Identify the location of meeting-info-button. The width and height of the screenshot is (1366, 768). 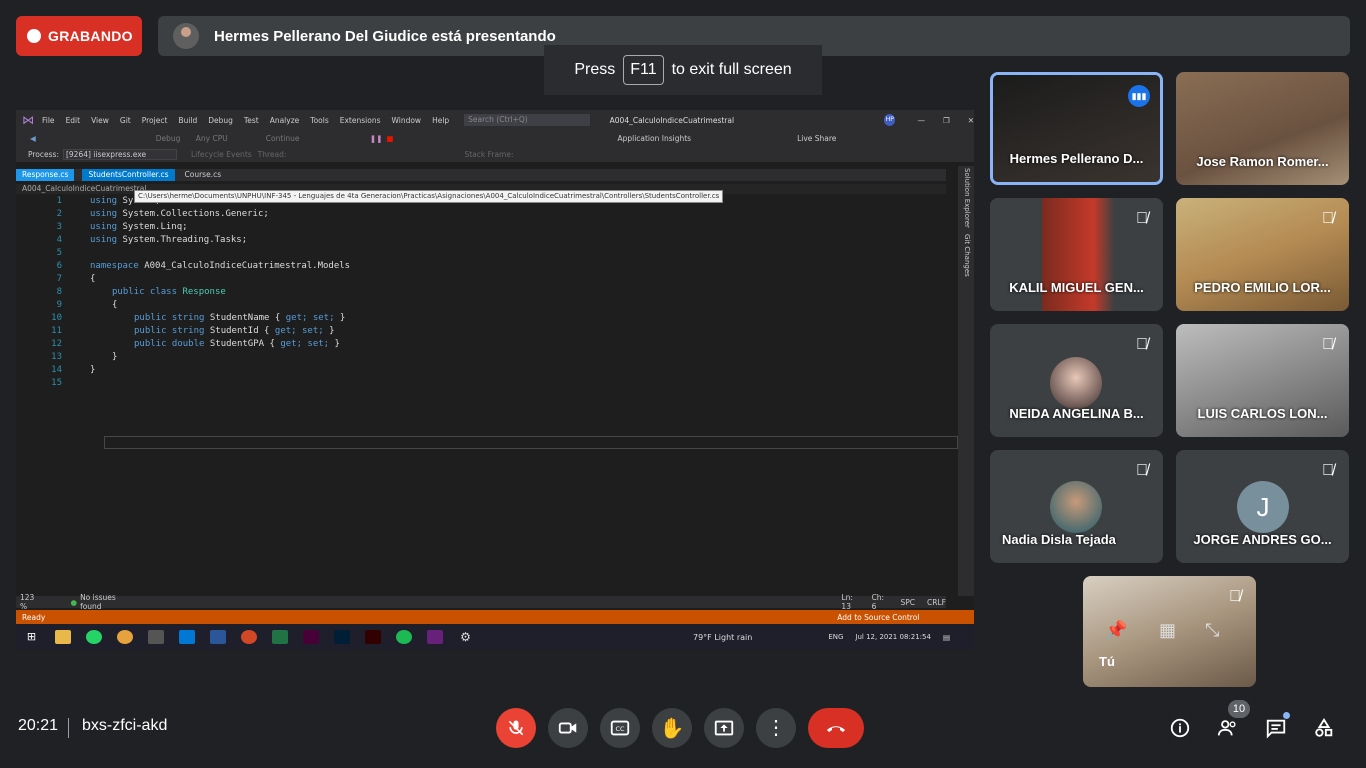
(1180, 728).